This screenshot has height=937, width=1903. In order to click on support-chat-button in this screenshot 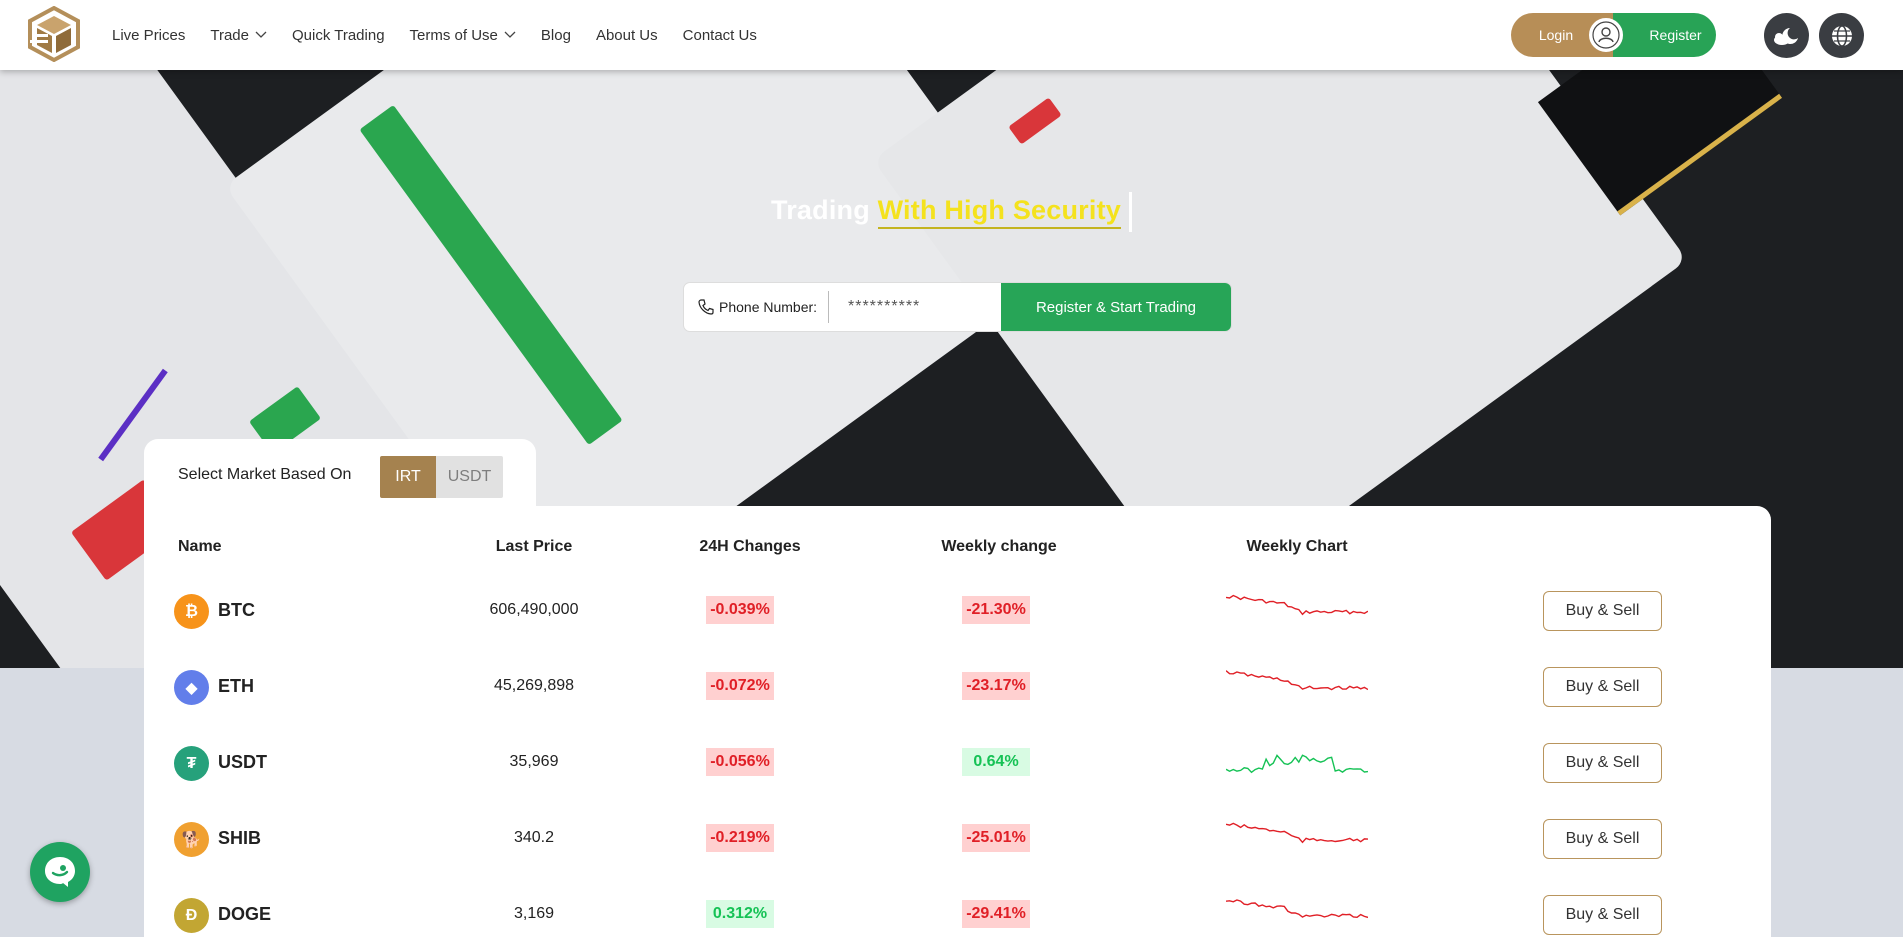, I will do `click(60, 872)`.